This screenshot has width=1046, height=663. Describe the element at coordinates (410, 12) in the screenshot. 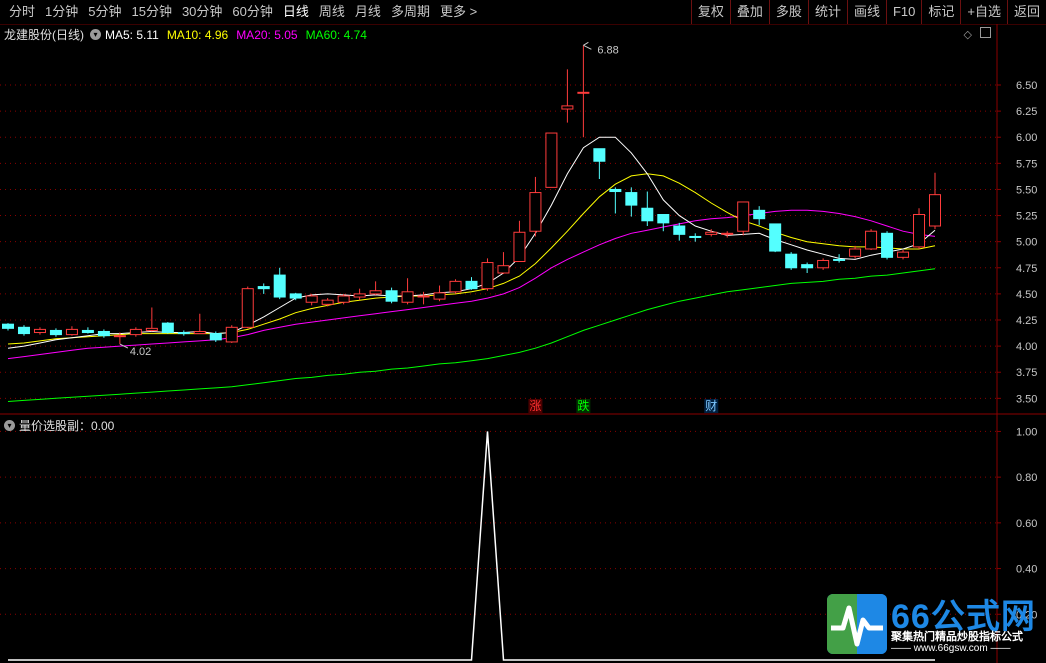

I see `period-tab-9: 多周期` at that location.